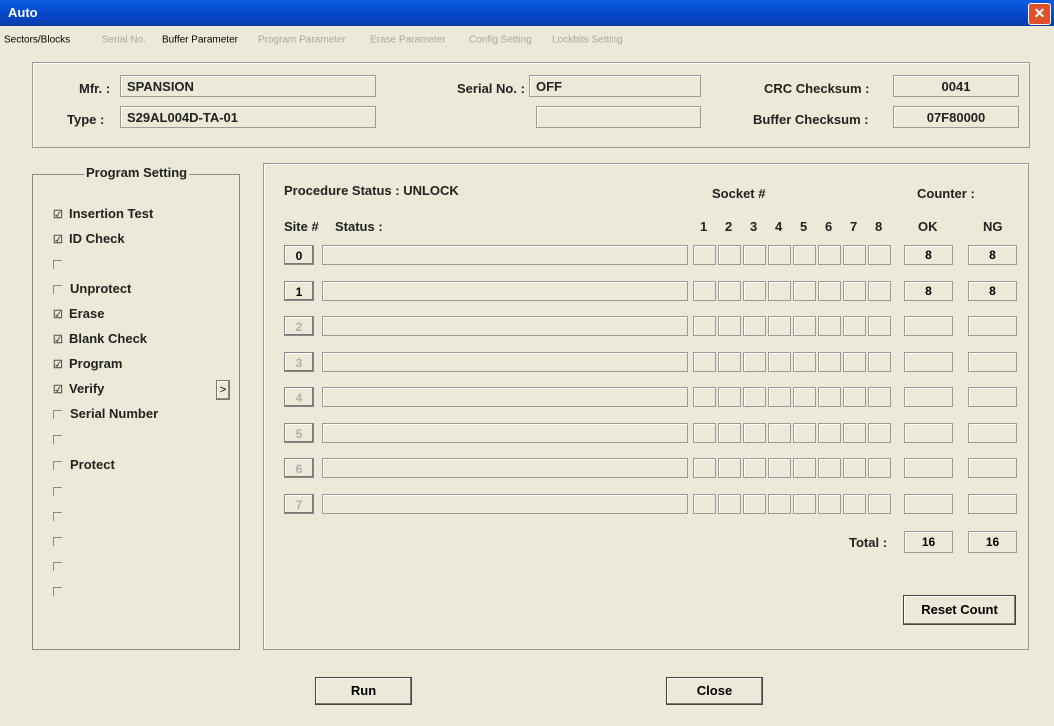  I want to click on expand-arrow-button: >, so click(223, 390).